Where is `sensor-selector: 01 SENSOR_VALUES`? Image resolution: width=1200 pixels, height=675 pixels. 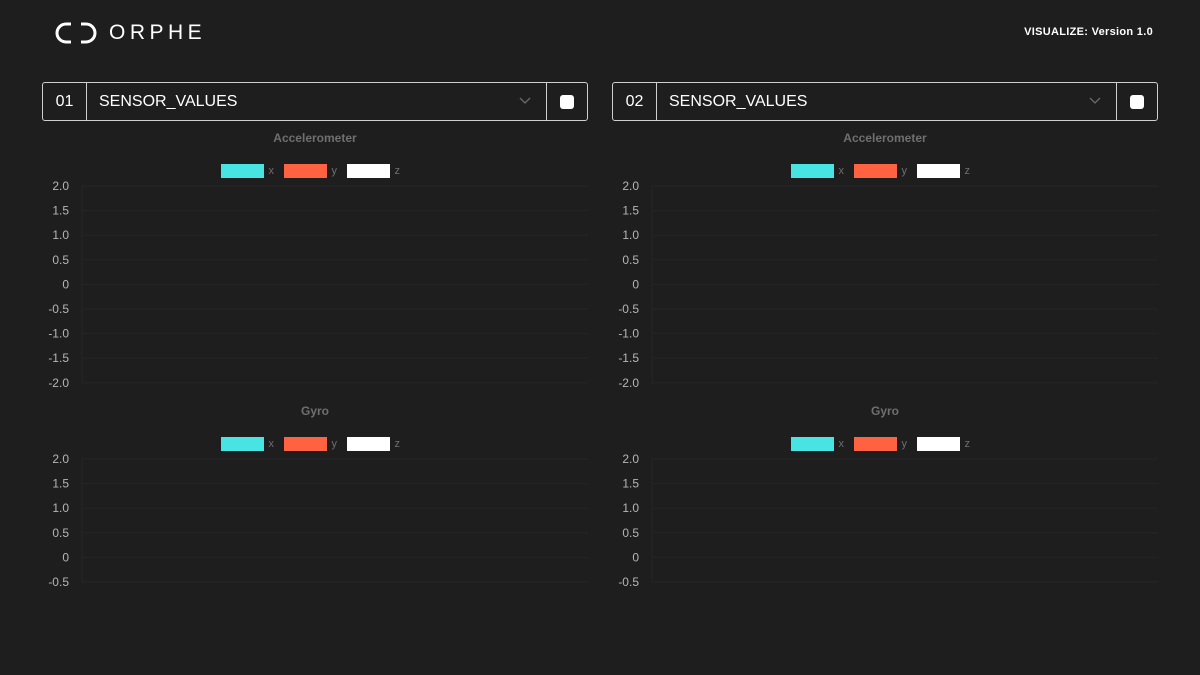
sensor-selector: 01 SENSOR_VALUES is located at coordinates (315, 101).